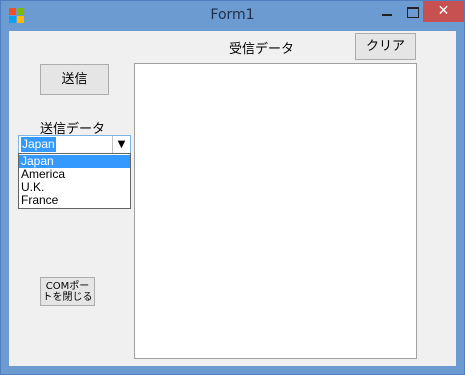 The width and height of the screenshot is (465, 375). Describe the element at coordinates (74, 79) in the screenshot. I see `send-button: 送信` at that location.